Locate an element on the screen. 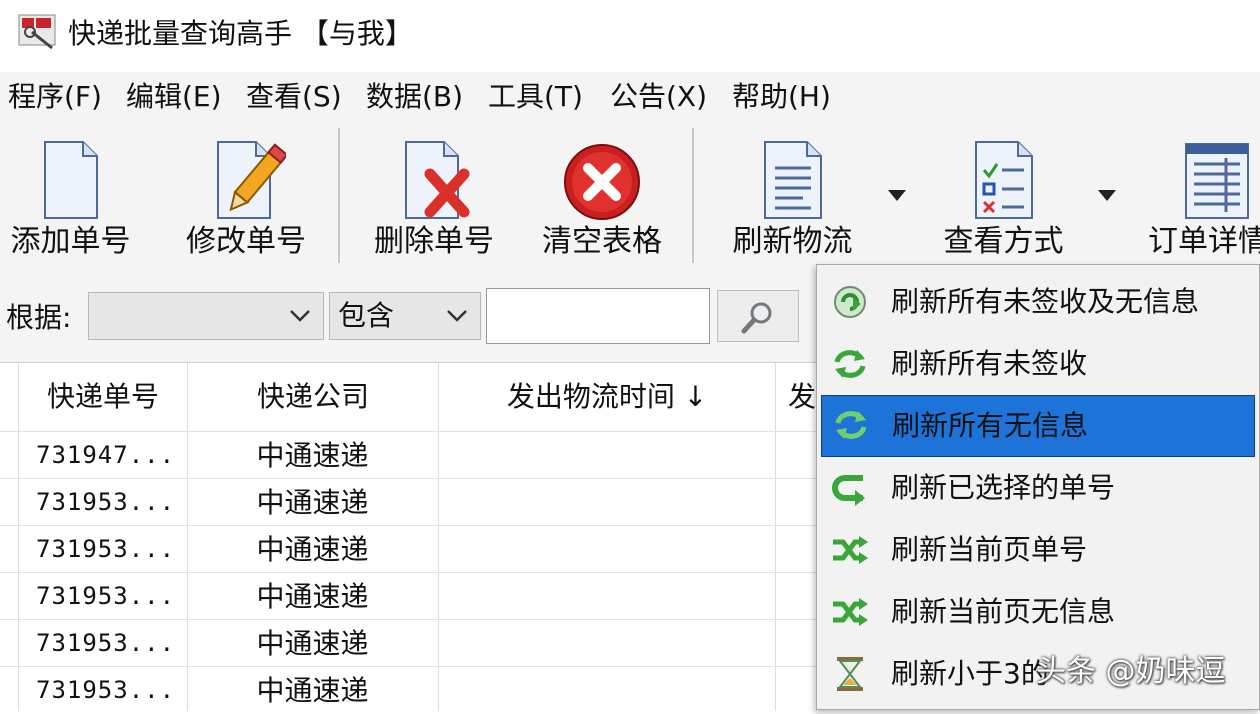 The image size is (1260, 714). menu-item-refresh-no-info: 刷新所有无信息 is located at coordinates (1038, 426).